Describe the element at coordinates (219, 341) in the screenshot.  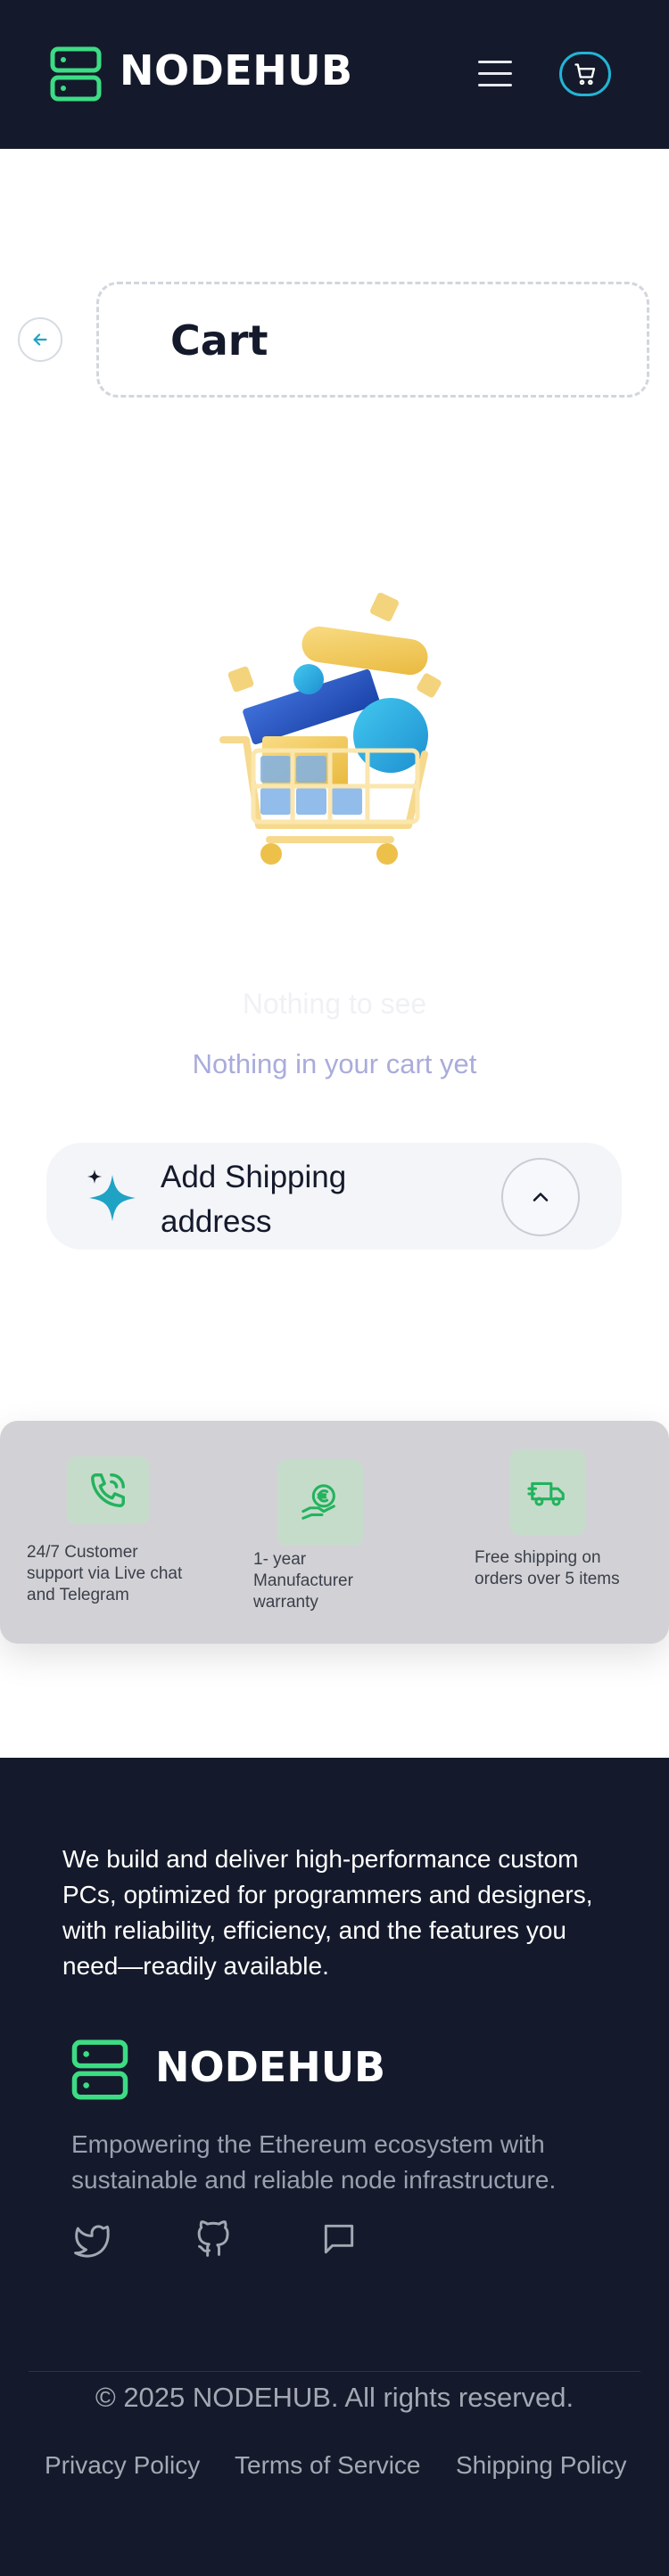
I see `page-title: Cart` at that location.